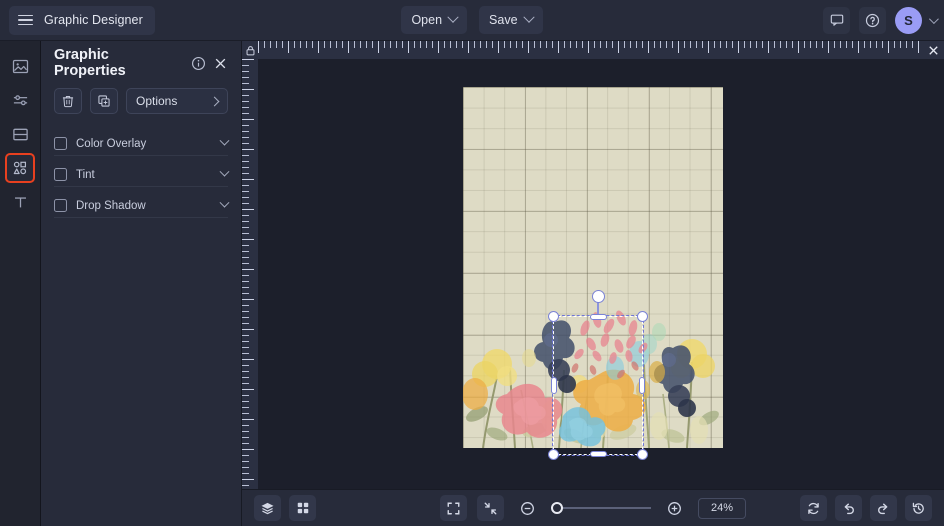  Describe the element at coordinates (722, 508) in the screenshot. I see `zoom-level-value: 24%` at that location.